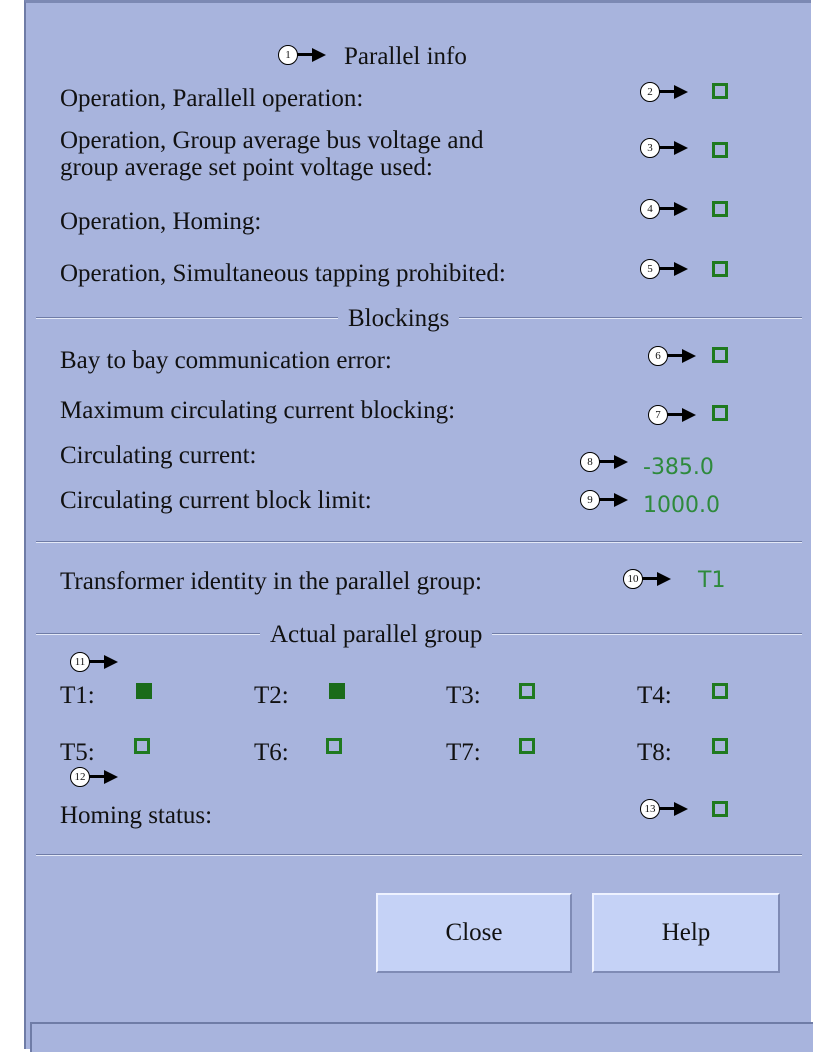 The image size is (815, 1052). Describe the element at coordinates (527, 691) in the screenshot. I see `indicator-group-t3` at that location.